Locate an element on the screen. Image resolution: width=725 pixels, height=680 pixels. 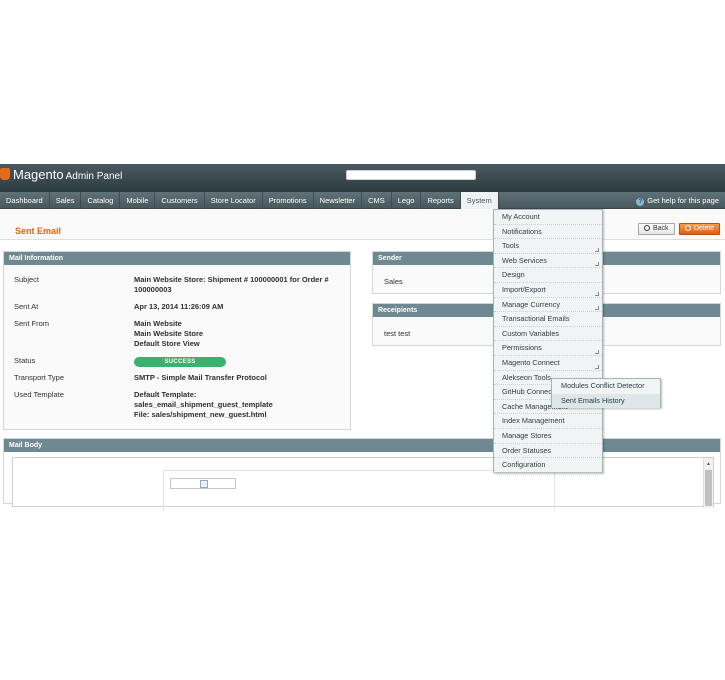
back-button-label: Back is located at coordinates (661, 228).